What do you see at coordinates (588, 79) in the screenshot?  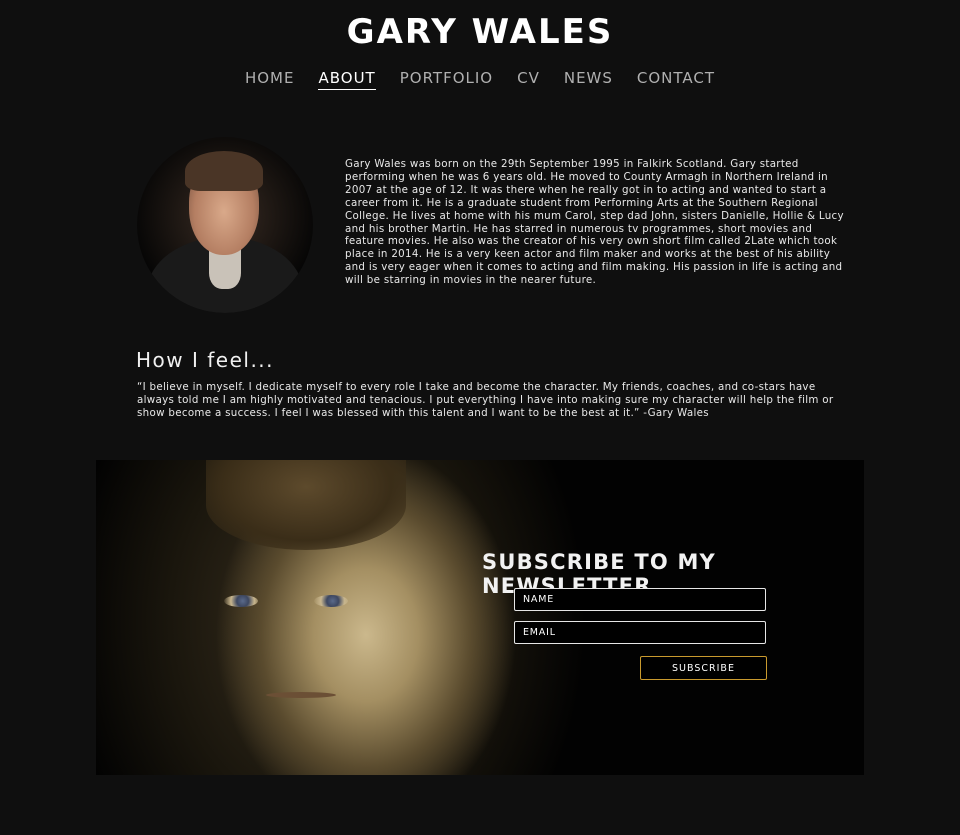 I see `nav-item-news: NEWS` at bounding box center [588, 79].